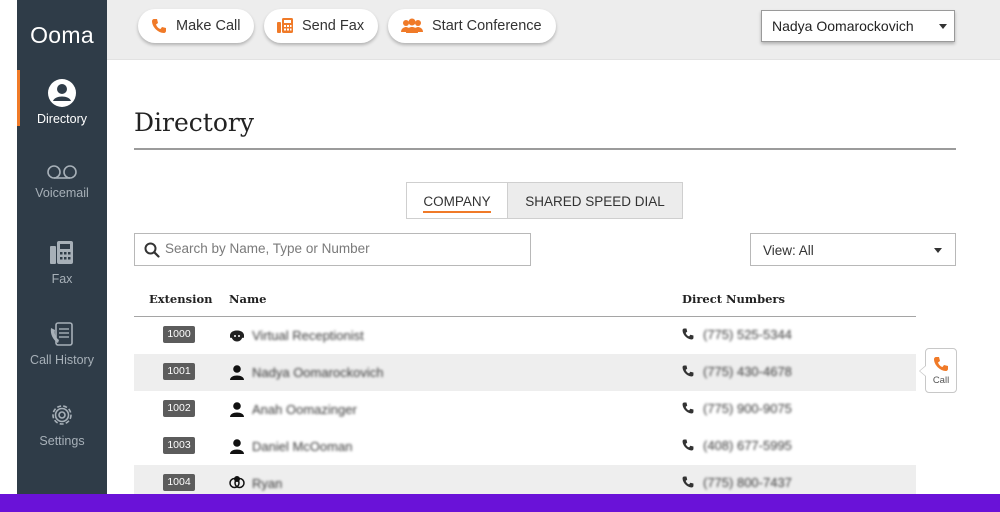  I want to click on tab-company: COMPANY, so click(457, 200).